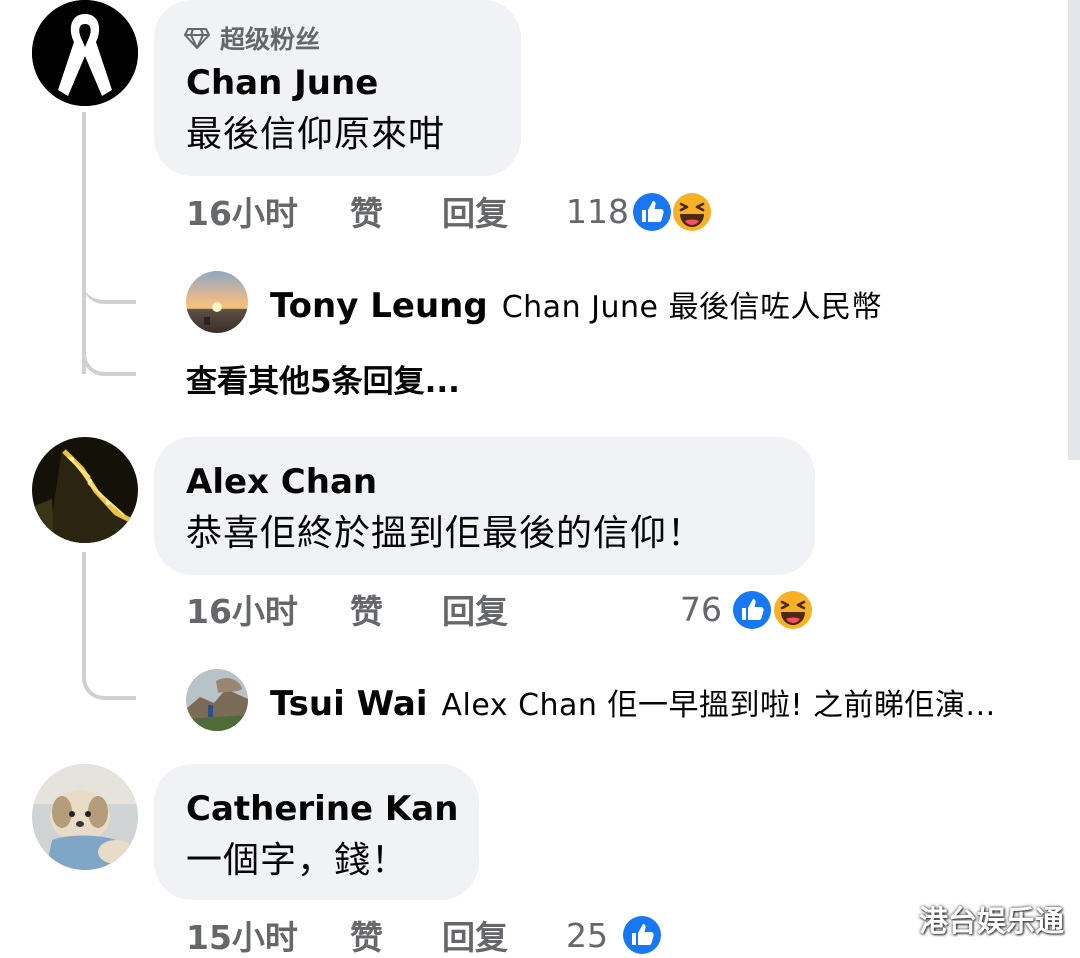 The image size is (1080, 958). I want to click on comment-bubble: Alex Chan 恭喜佢終於搵到佢最後的信仰！, so click(484, 506).